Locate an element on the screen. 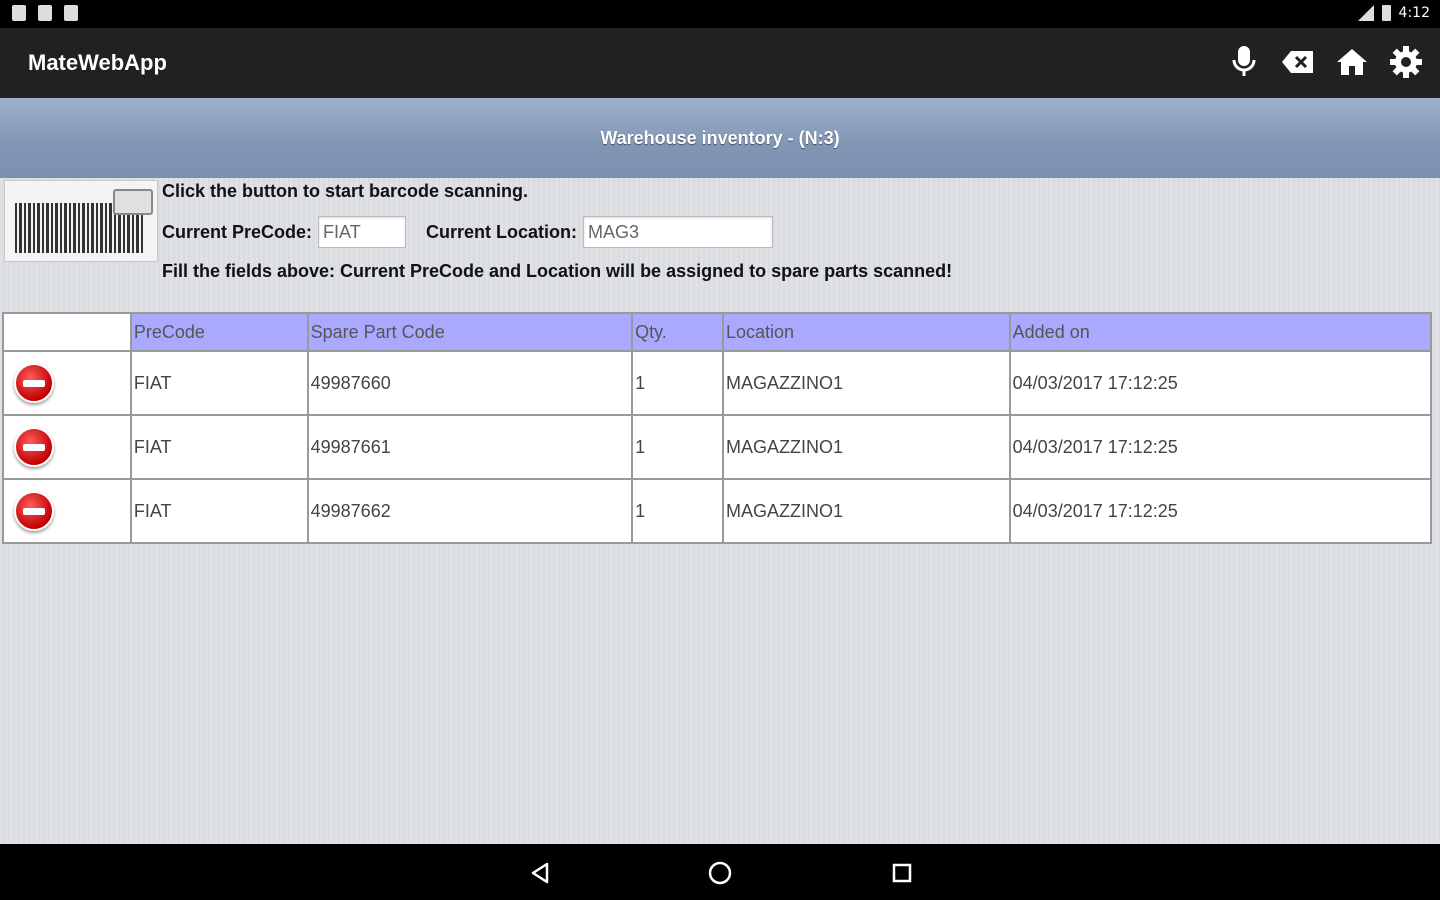  precode-input is located at coordinates (362, 232).